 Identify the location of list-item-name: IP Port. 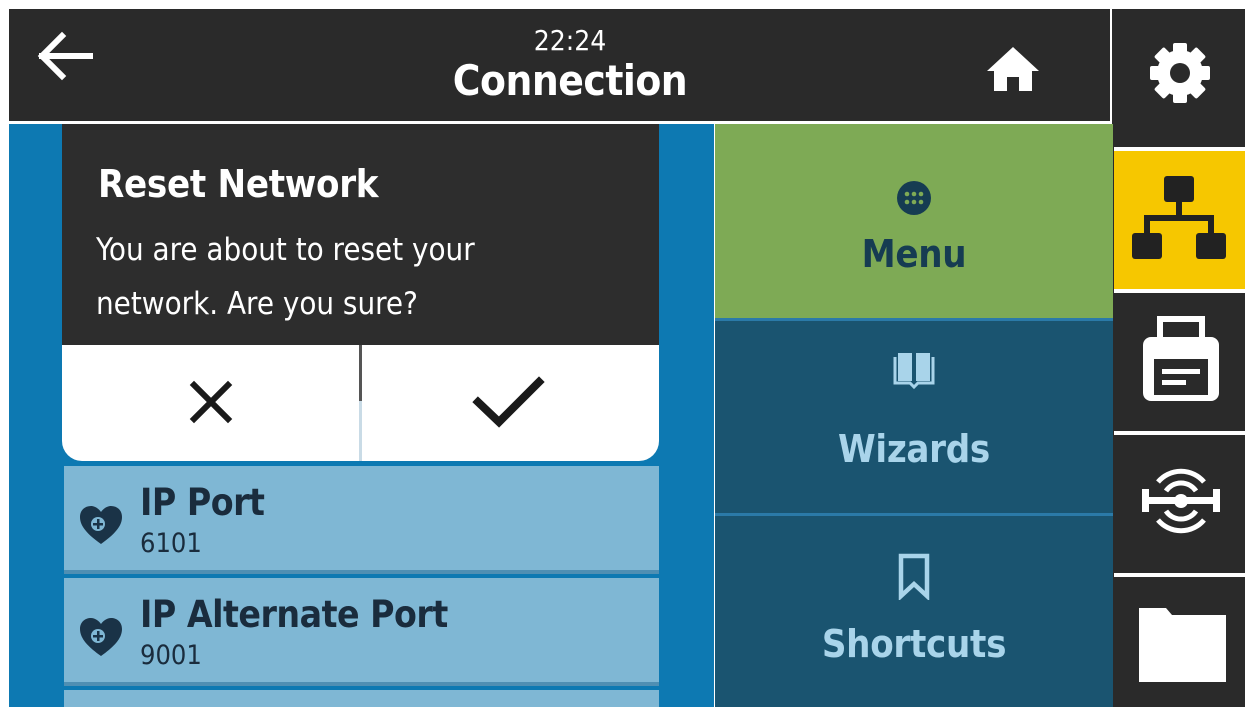
(202, 502).